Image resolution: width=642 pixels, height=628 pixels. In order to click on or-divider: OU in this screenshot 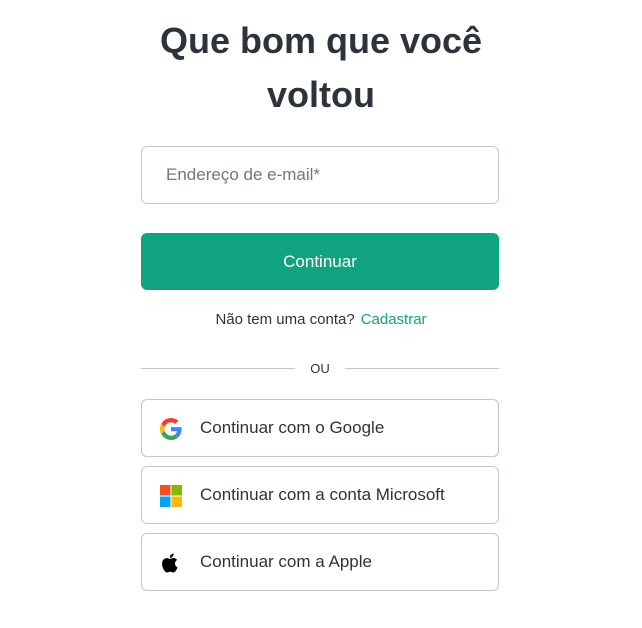, I will do `click(320, 369)`.